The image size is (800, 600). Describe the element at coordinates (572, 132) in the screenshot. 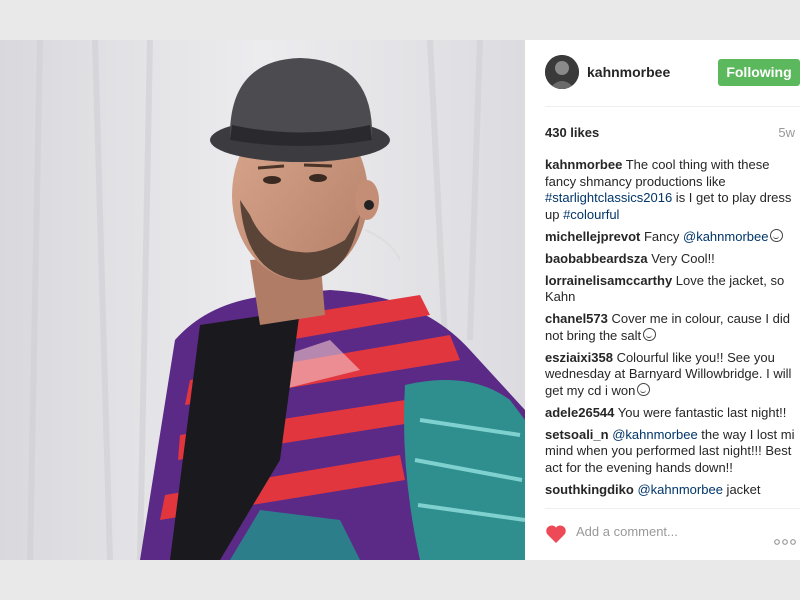

I see `like-count: 430 likes` at that location.